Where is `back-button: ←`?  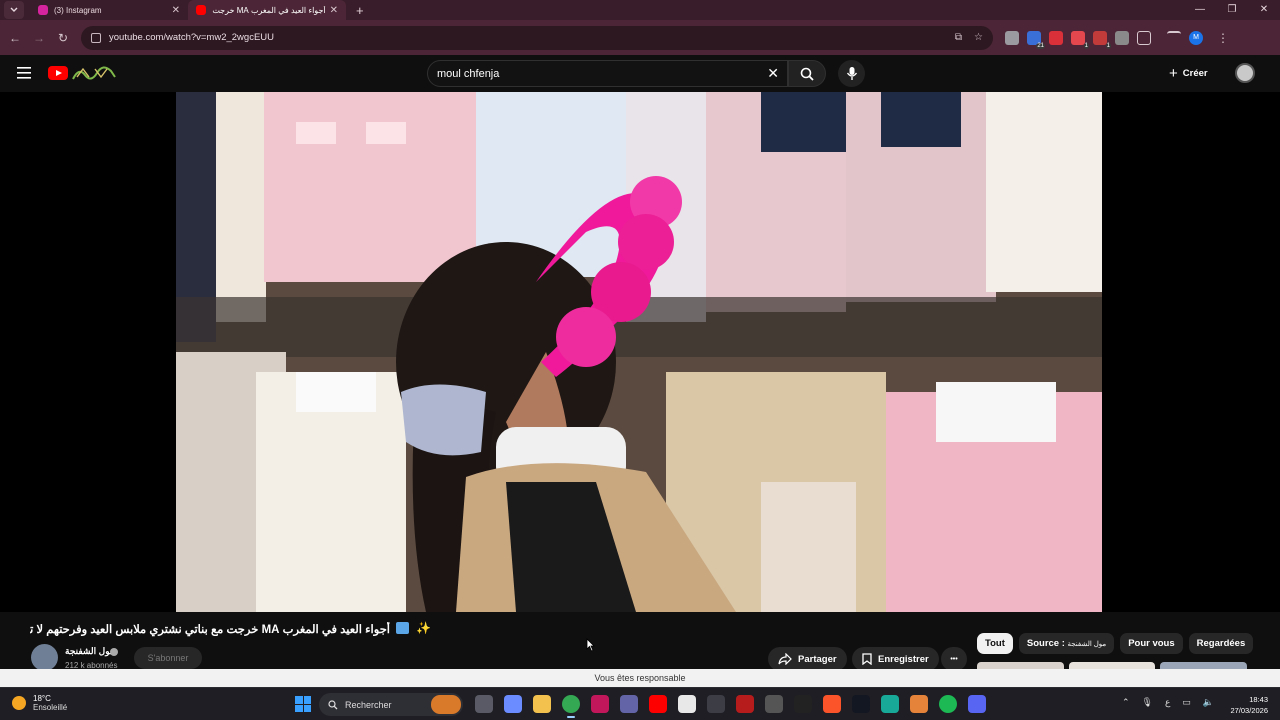
back-button: ← is located at coordinates (15, 38).